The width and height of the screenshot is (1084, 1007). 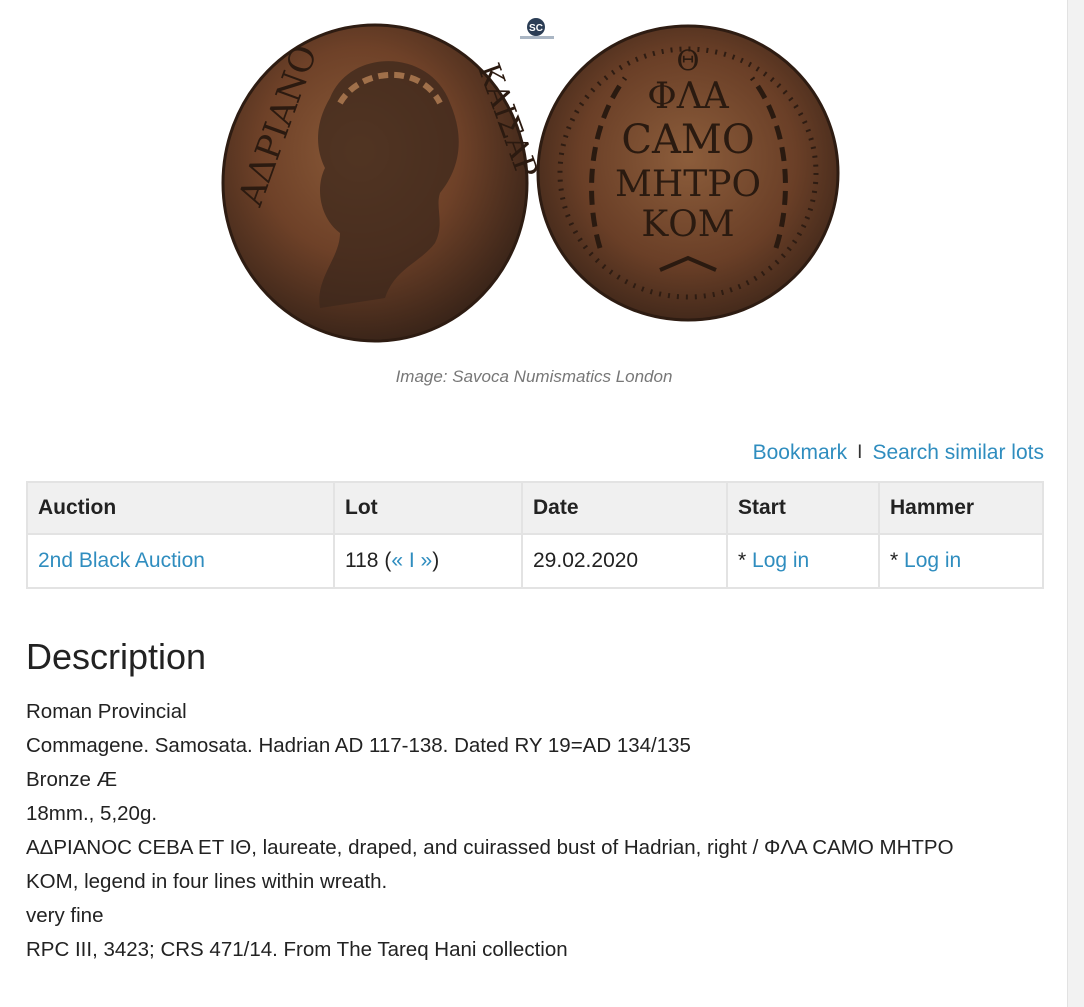 I want to click on search-similar-lots-link: Search similar lots, so click(x=958, y=453).